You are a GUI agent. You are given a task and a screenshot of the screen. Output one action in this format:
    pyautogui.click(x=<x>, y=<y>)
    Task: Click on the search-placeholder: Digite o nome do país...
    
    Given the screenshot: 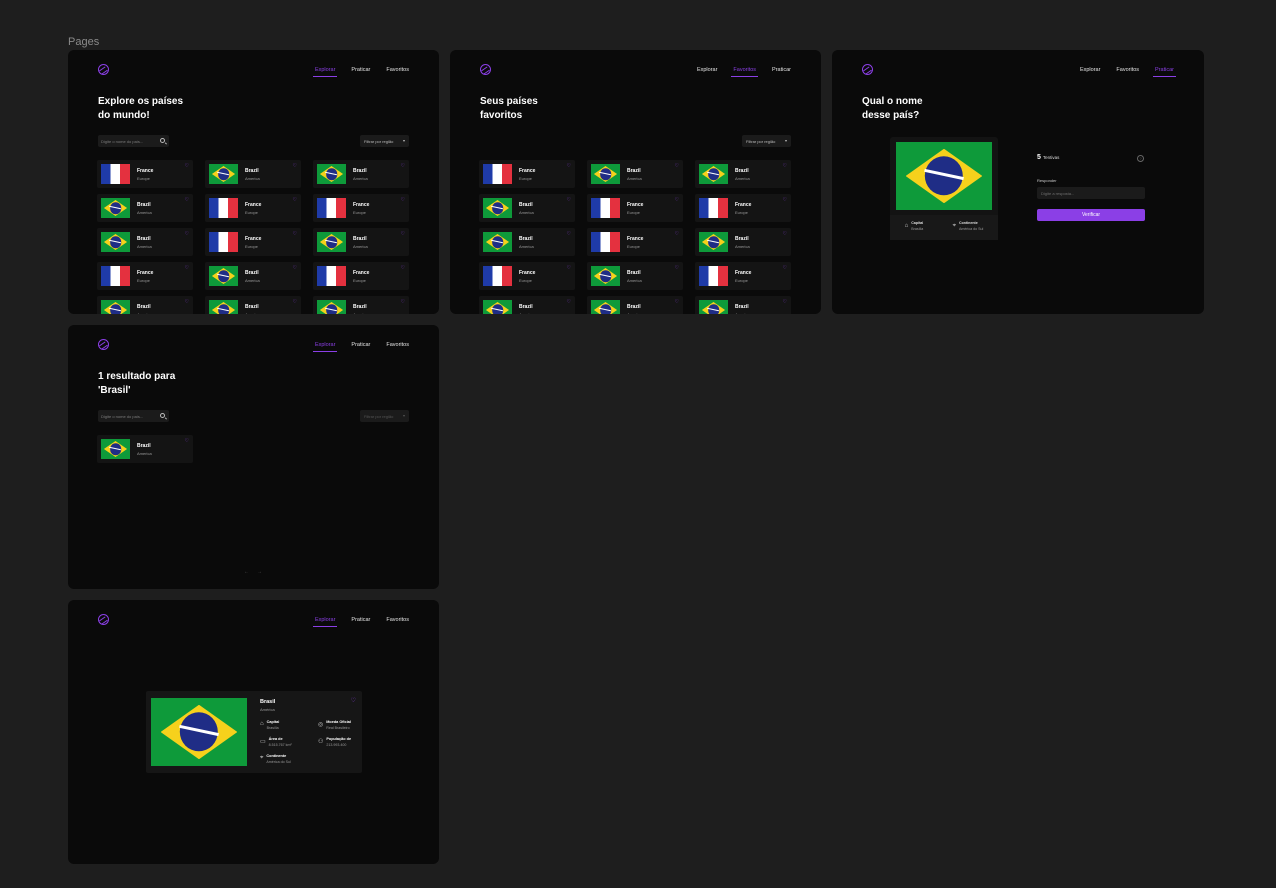 What is the action you would take?
    pyautogui.click(x=122, y=416)
    